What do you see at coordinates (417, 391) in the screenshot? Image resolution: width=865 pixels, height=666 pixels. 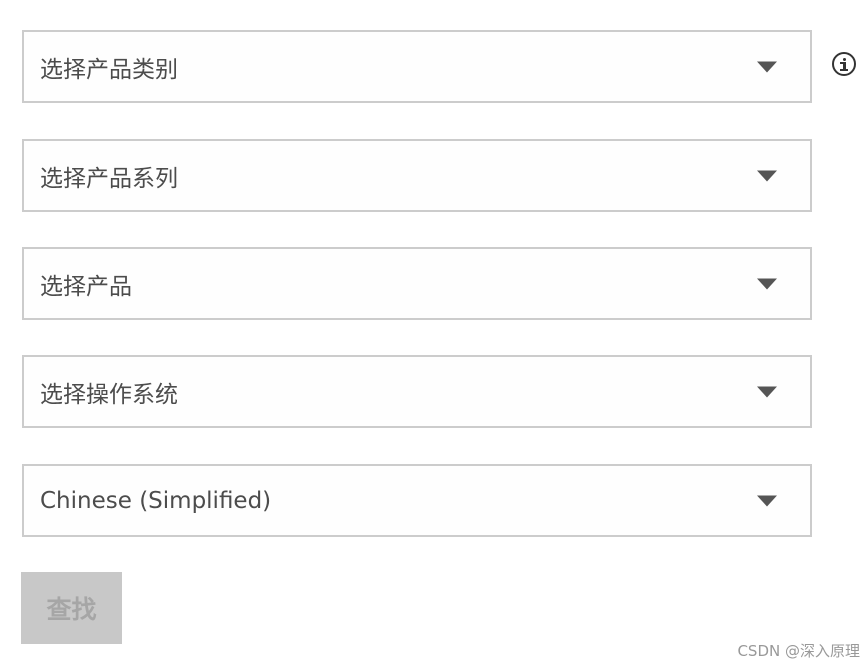 I see `operating-system-select: 选择操作系统` at bounding box center [417, 391].